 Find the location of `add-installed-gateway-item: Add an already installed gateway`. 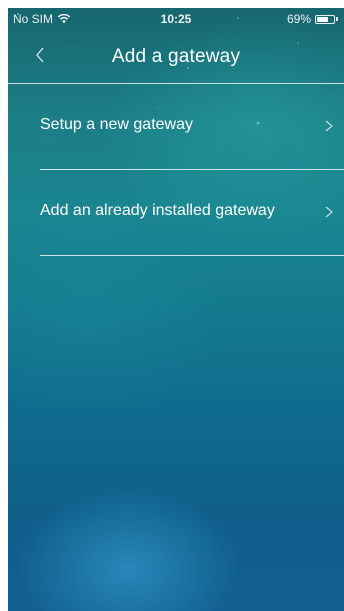

add-installed-gateway-item: Add an already installed gateway is located at coordinates (176, 213).